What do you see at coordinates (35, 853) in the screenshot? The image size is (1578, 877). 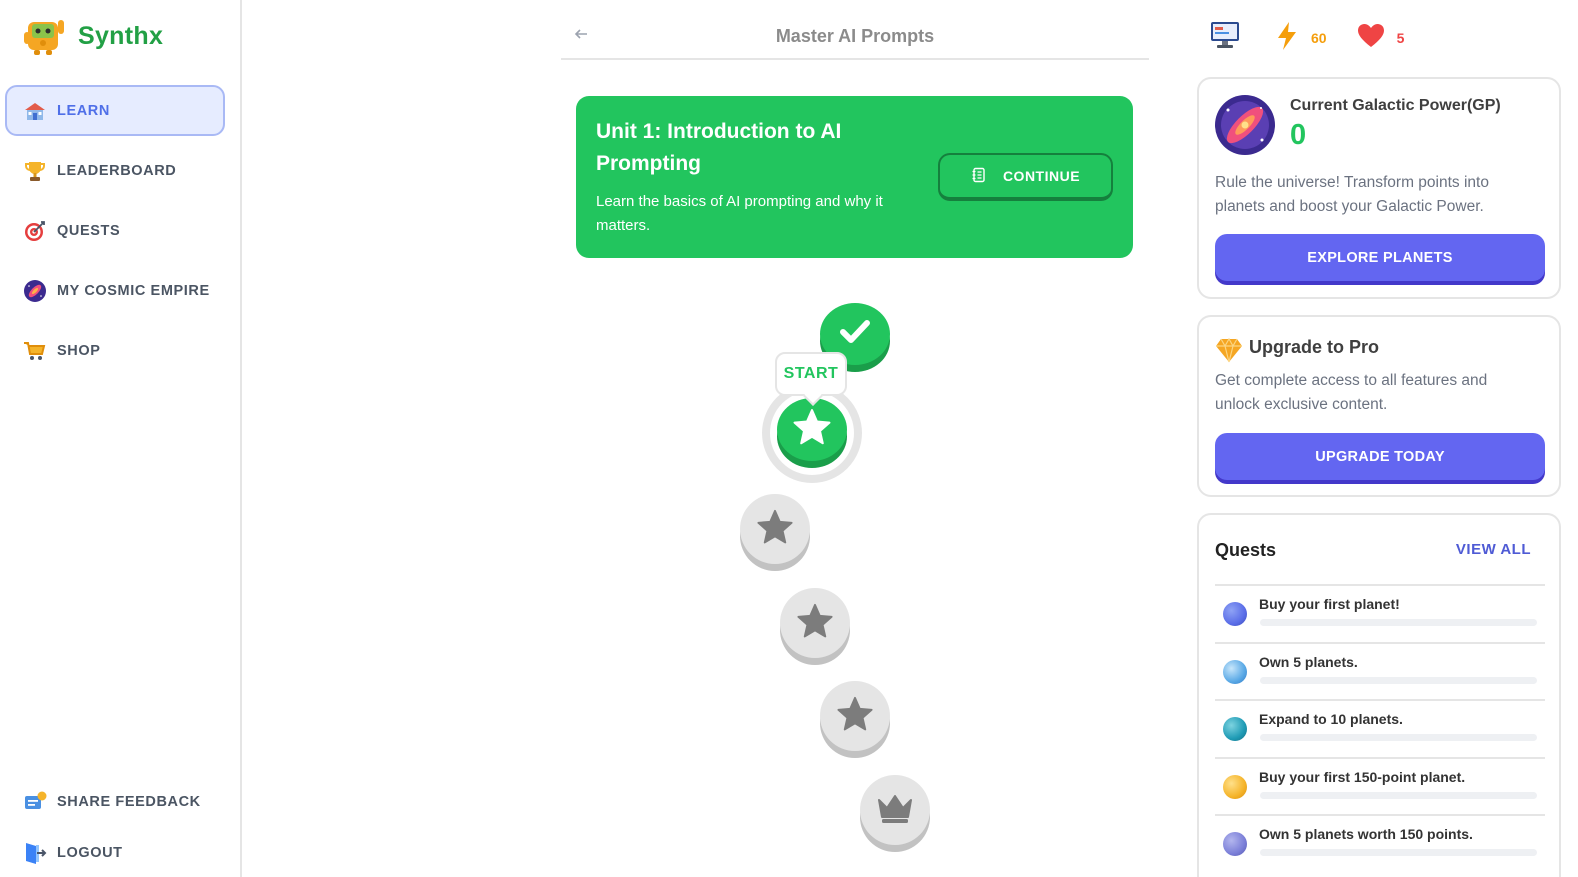 I see `logout-icon` at bounding box center [35, 853].